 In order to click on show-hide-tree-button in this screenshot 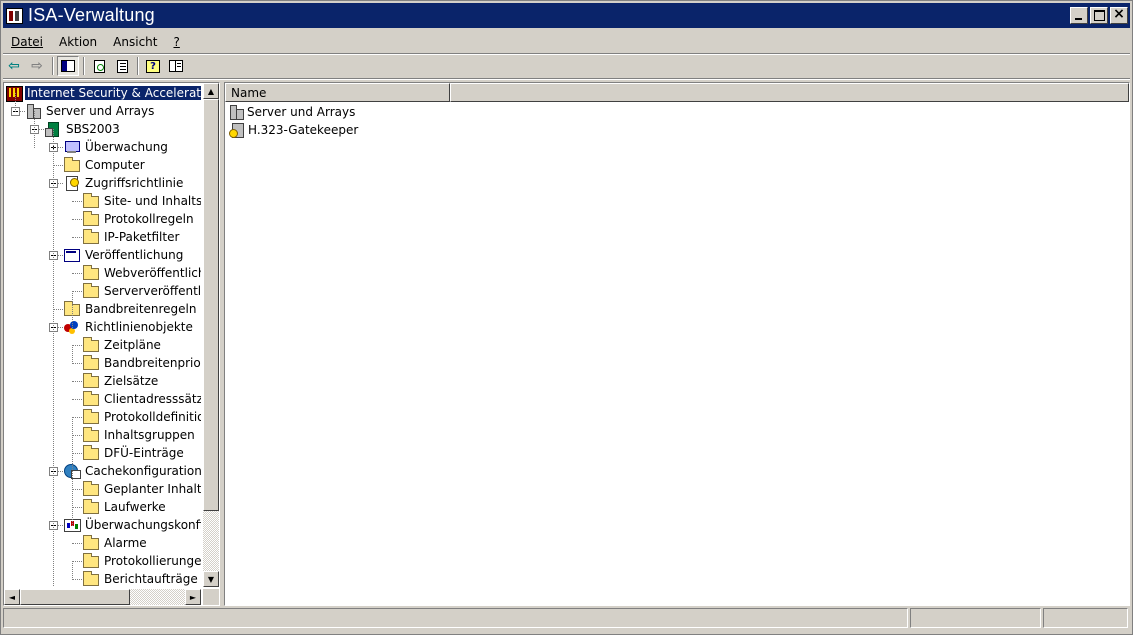, I will do `click(68, 66)`.